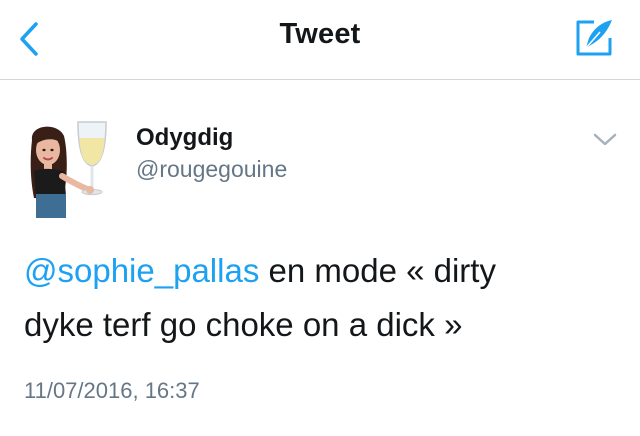  Describe the element at coordinates (184, 138) in the screenshot. I see `author-display-name: Odygdig` at that location.